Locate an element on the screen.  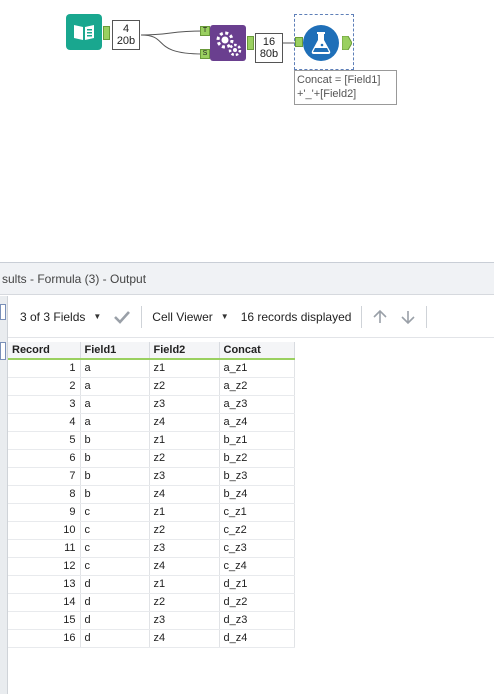
table-row: 9 c z1 c_z1 is located at coordinates (151, 512).